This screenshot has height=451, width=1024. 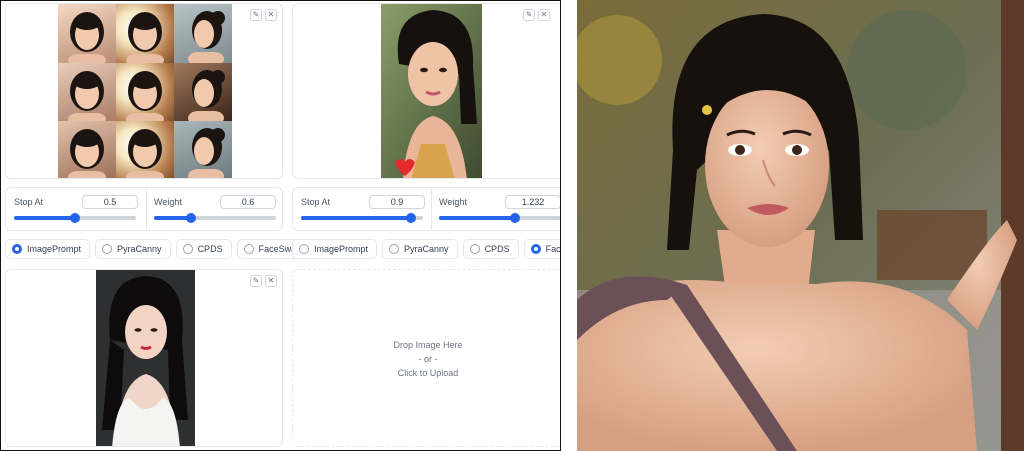 I want to click on portrait-grid-image, so click(x=145, y=91).